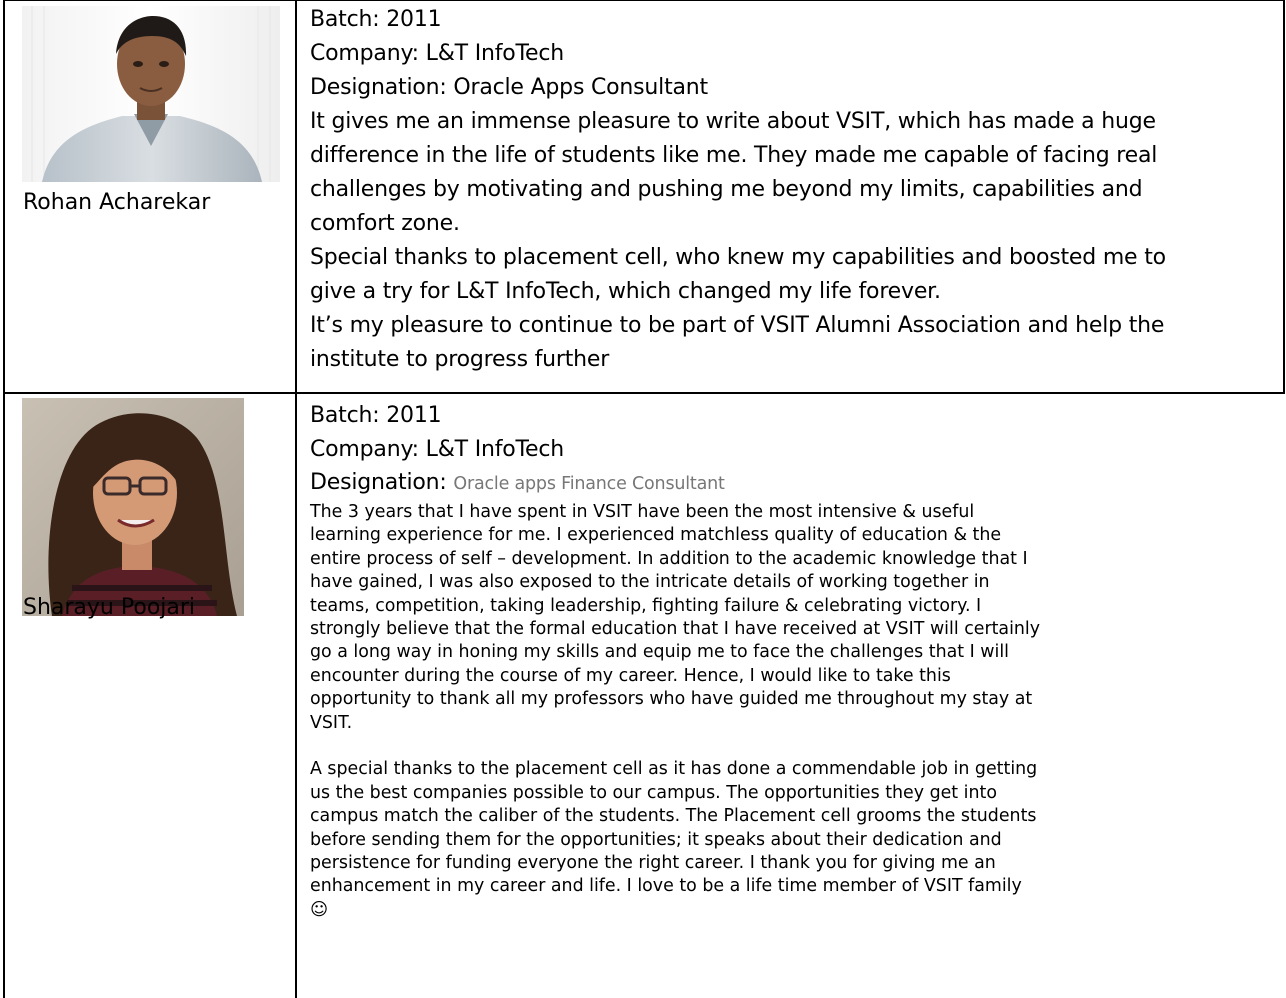  Describe the element at coordinates (589, 484) in the screenshot. I see `designation-value: Oracle apps Finance Consultant` at that location.